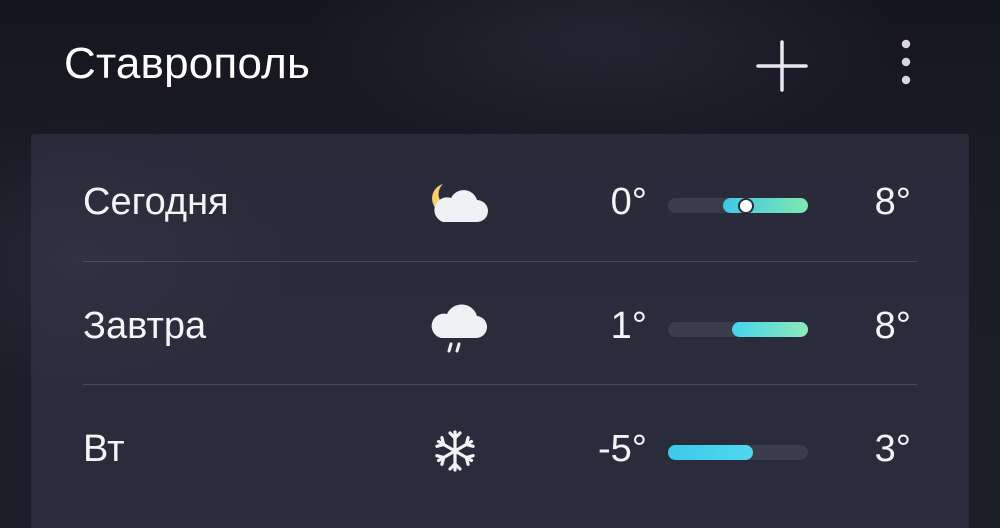  I want to click on rain-icon, so click(459, 328).